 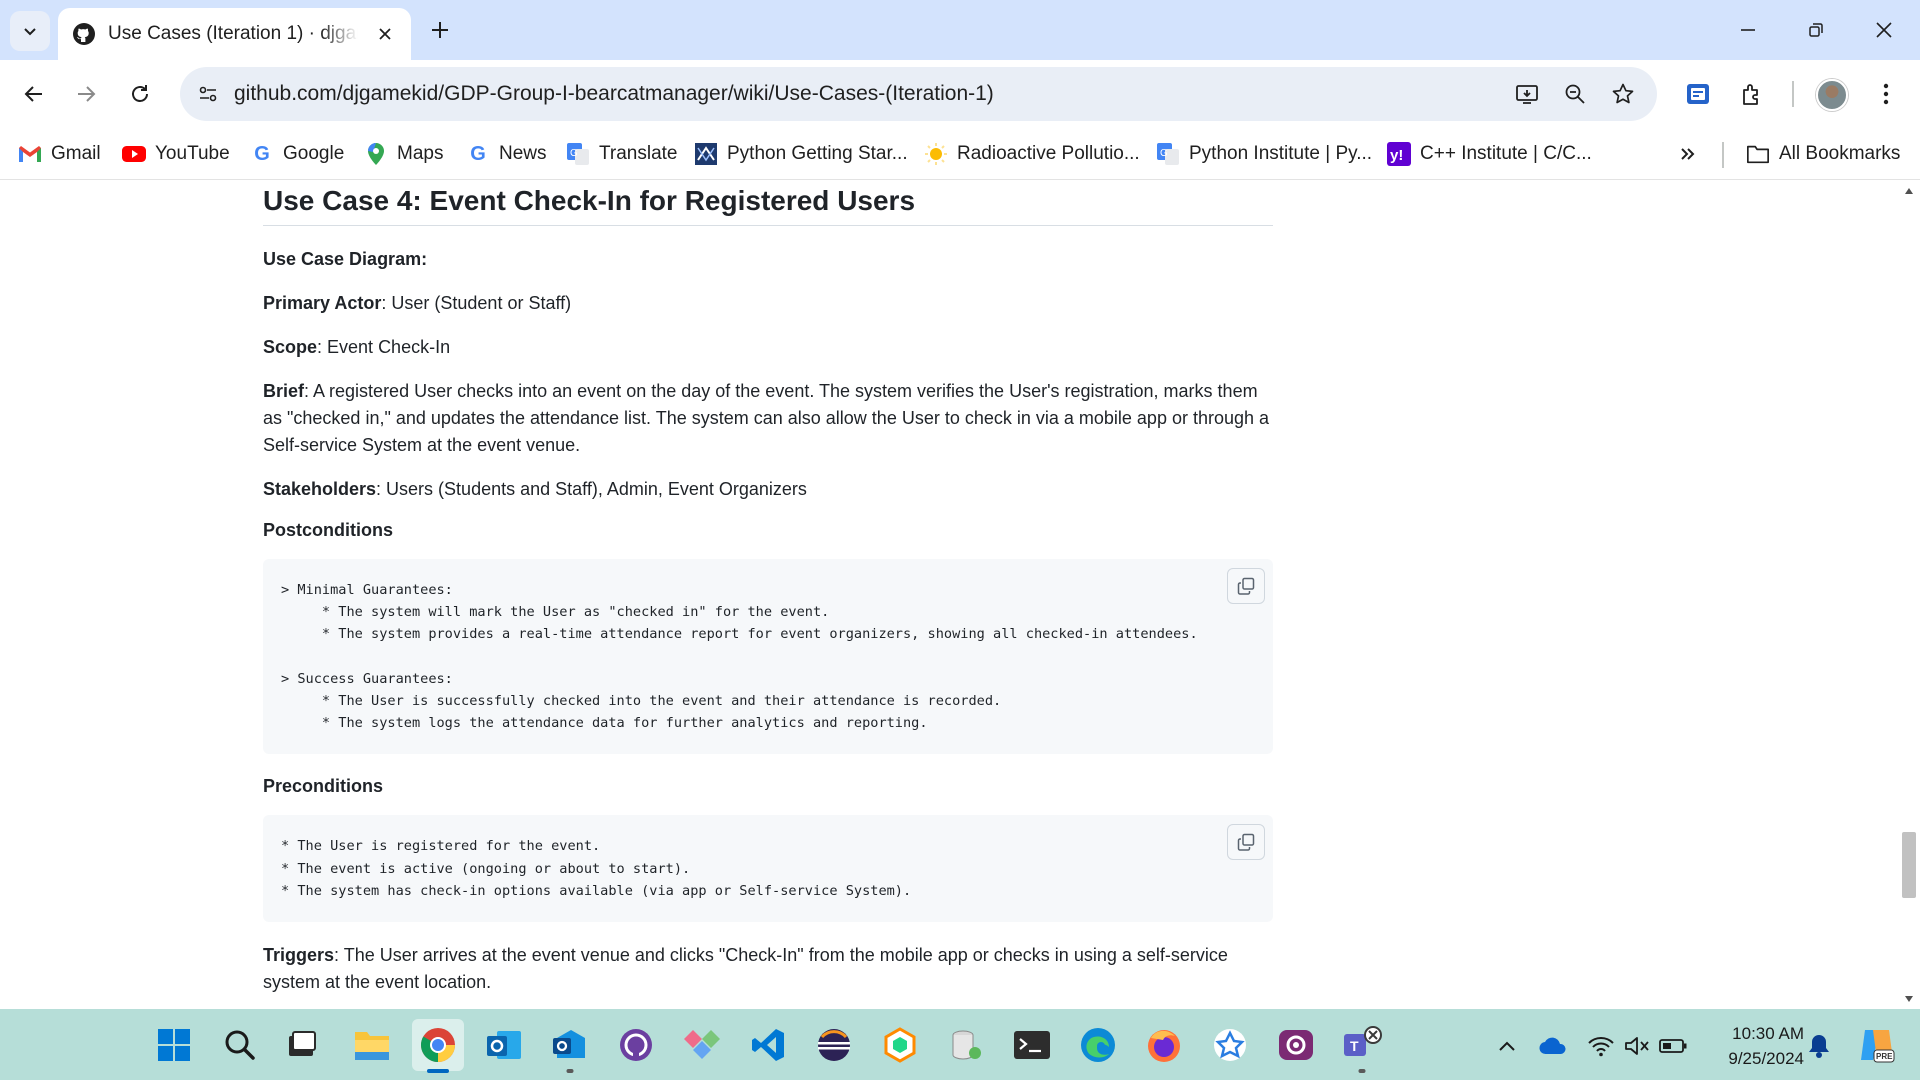 I want to click on primary-actor-value: : User (Student or Staff), so click(x=476, y=303).